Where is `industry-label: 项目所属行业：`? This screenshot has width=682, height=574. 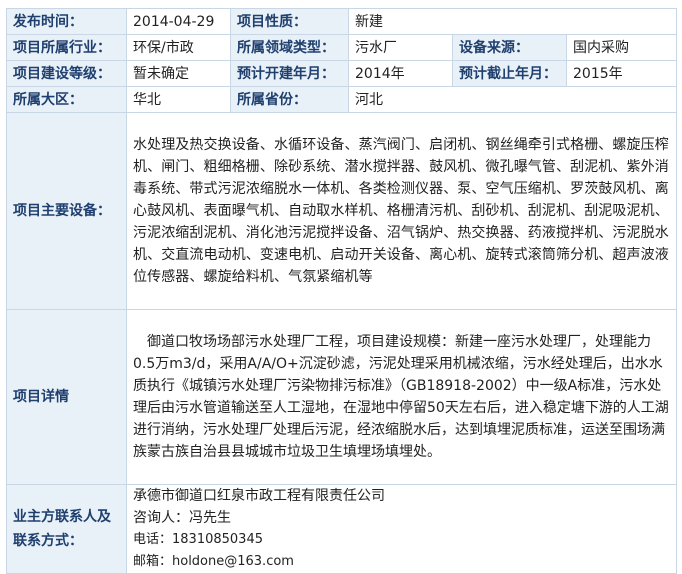 industry-label: 项目所属行业： is located at coordinates (66, 47).